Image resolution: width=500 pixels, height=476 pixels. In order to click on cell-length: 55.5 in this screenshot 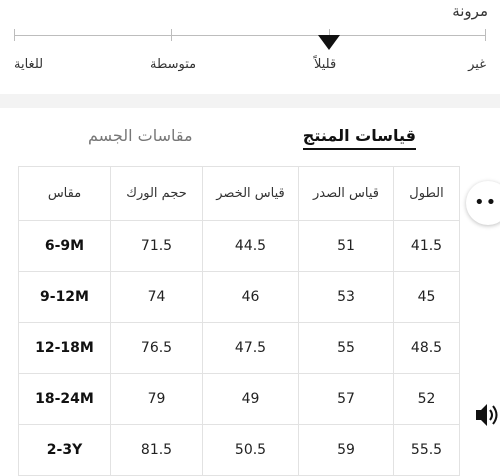, I will do `click(426, 450)`.